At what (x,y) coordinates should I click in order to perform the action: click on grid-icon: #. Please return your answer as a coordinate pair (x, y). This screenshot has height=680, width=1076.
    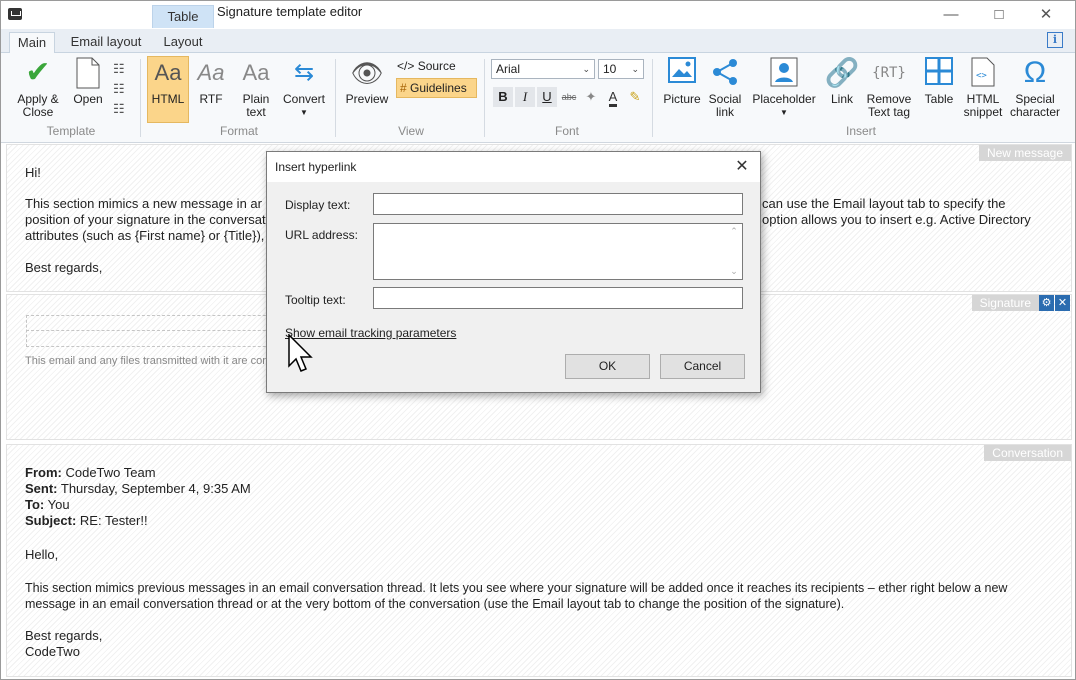
    Looking at the image, I should click on (403, 88).